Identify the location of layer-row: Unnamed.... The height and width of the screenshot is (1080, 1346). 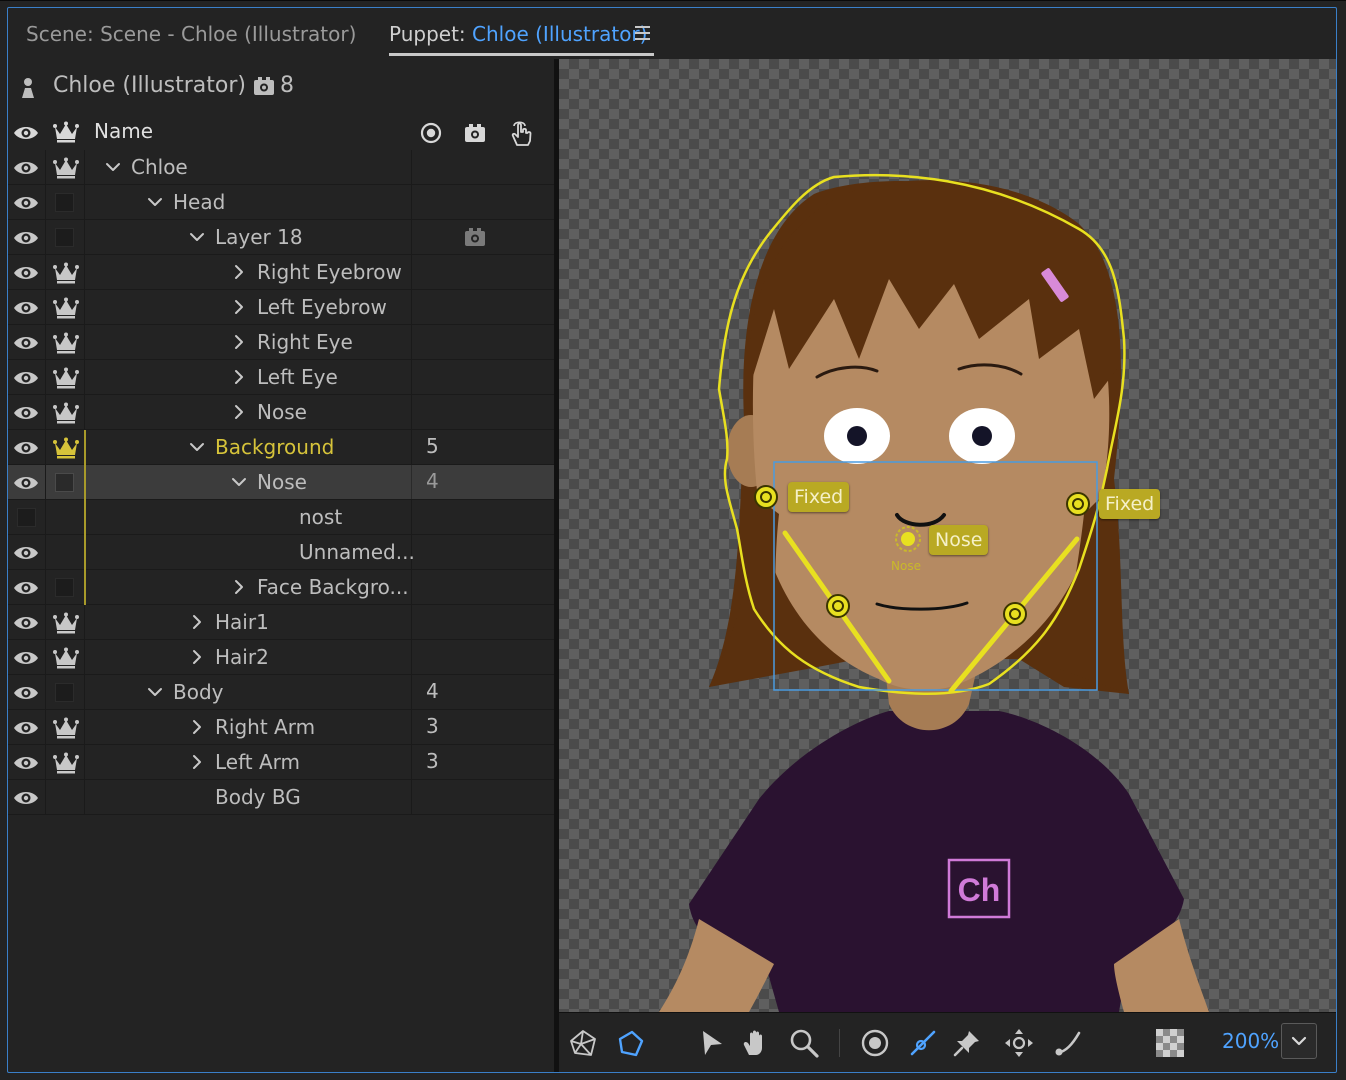
(281, 552).